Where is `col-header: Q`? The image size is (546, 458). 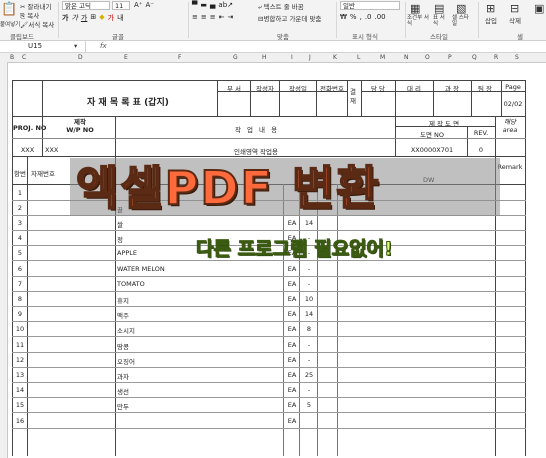 col-header: Q is located at coordinates (474, 57).